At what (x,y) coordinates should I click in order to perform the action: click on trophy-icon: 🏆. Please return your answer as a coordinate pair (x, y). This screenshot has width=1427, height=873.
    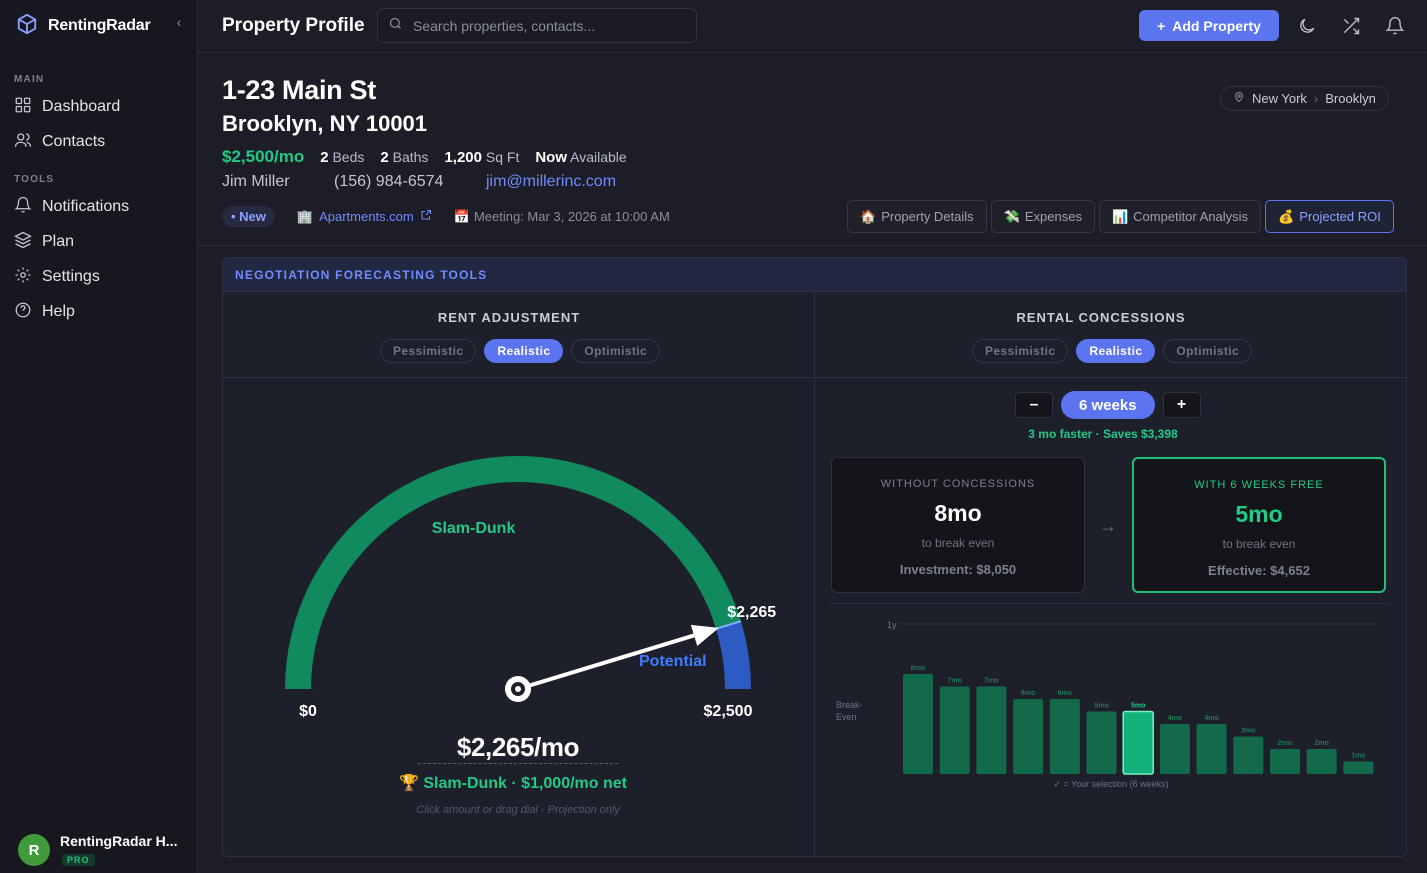
    Looking at the image, I should click on (409, 783).